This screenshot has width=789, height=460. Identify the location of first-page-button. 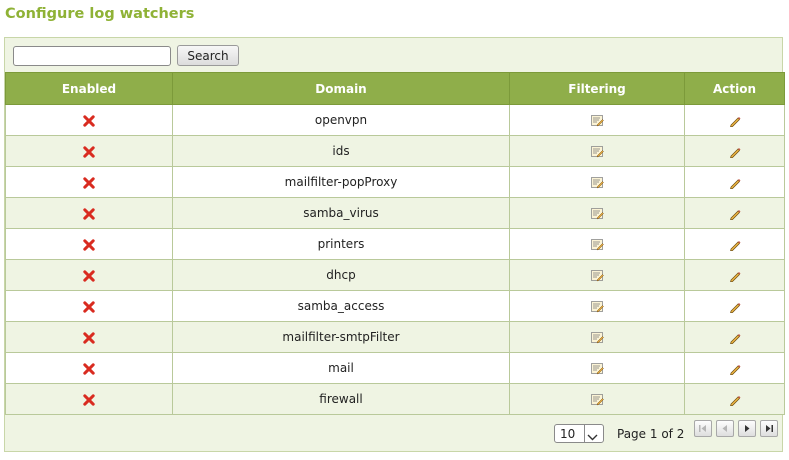
(703, 428).